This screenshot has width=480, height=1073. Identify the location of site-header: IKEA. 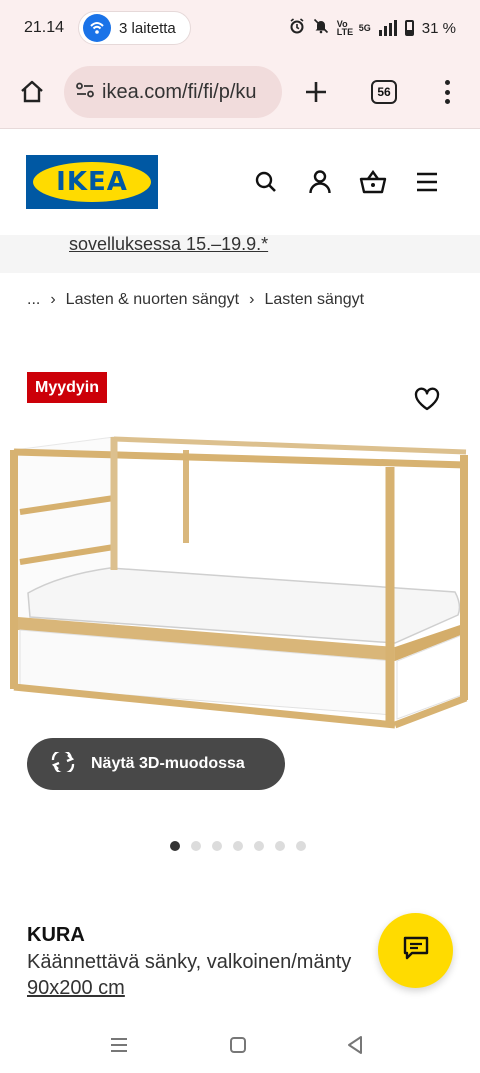
(240, 182).